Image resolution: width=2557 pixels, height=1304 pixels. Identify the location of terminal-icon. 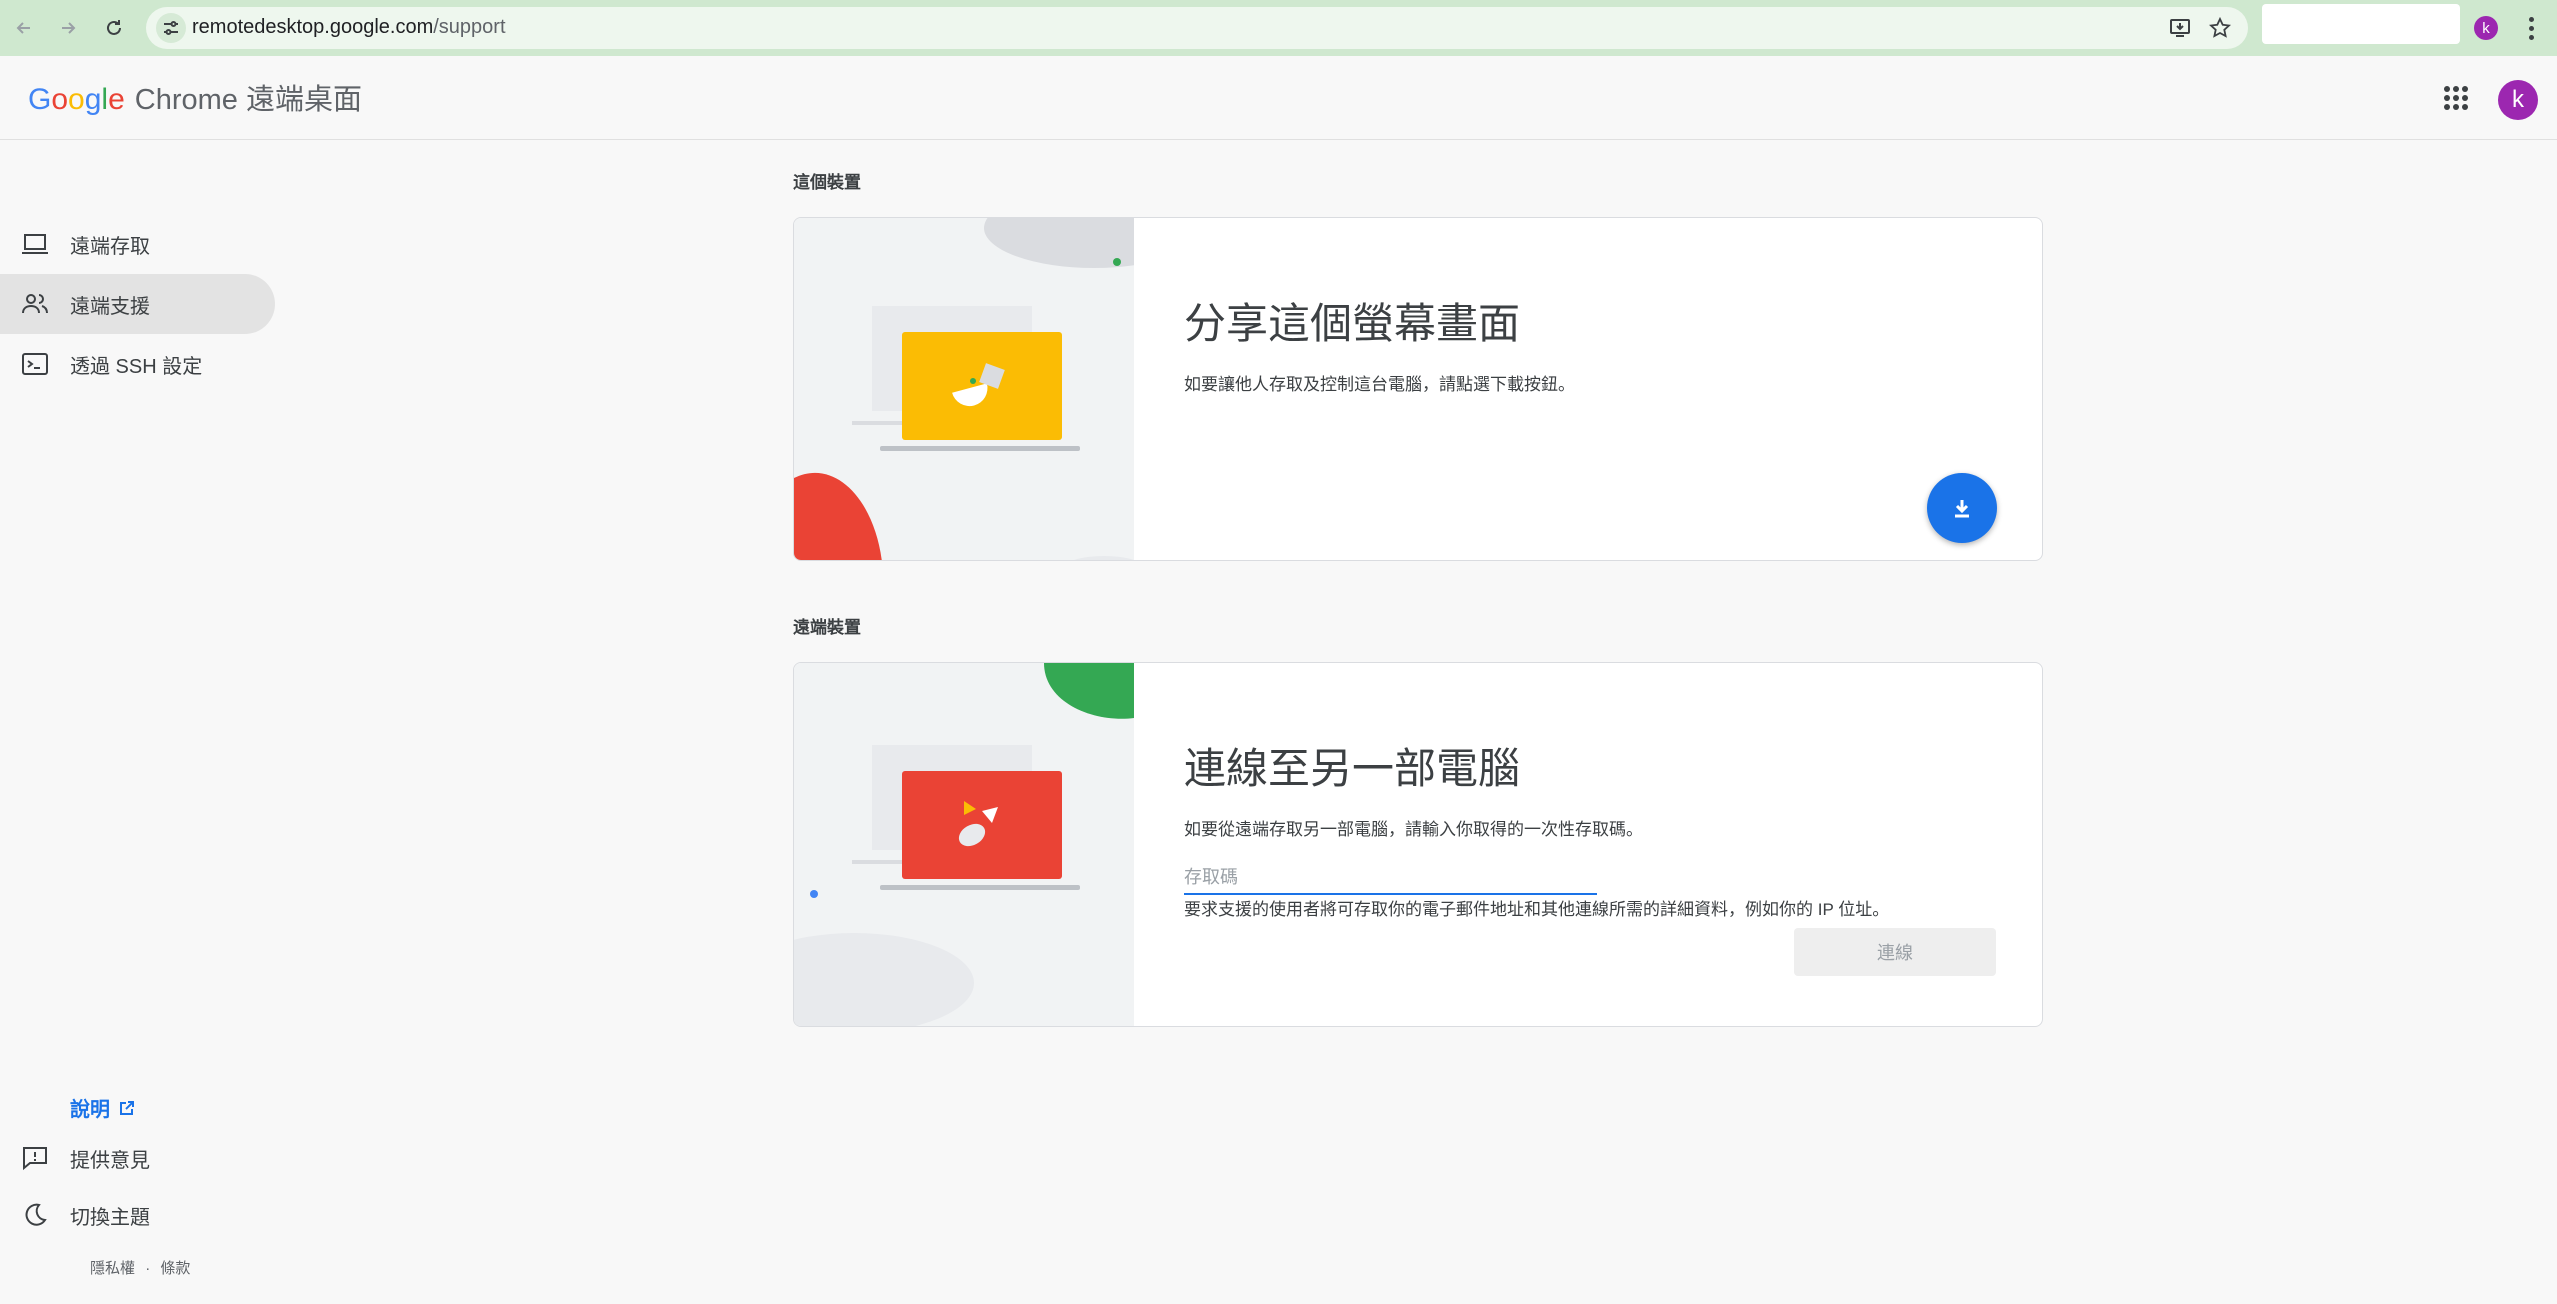
(35, 364).